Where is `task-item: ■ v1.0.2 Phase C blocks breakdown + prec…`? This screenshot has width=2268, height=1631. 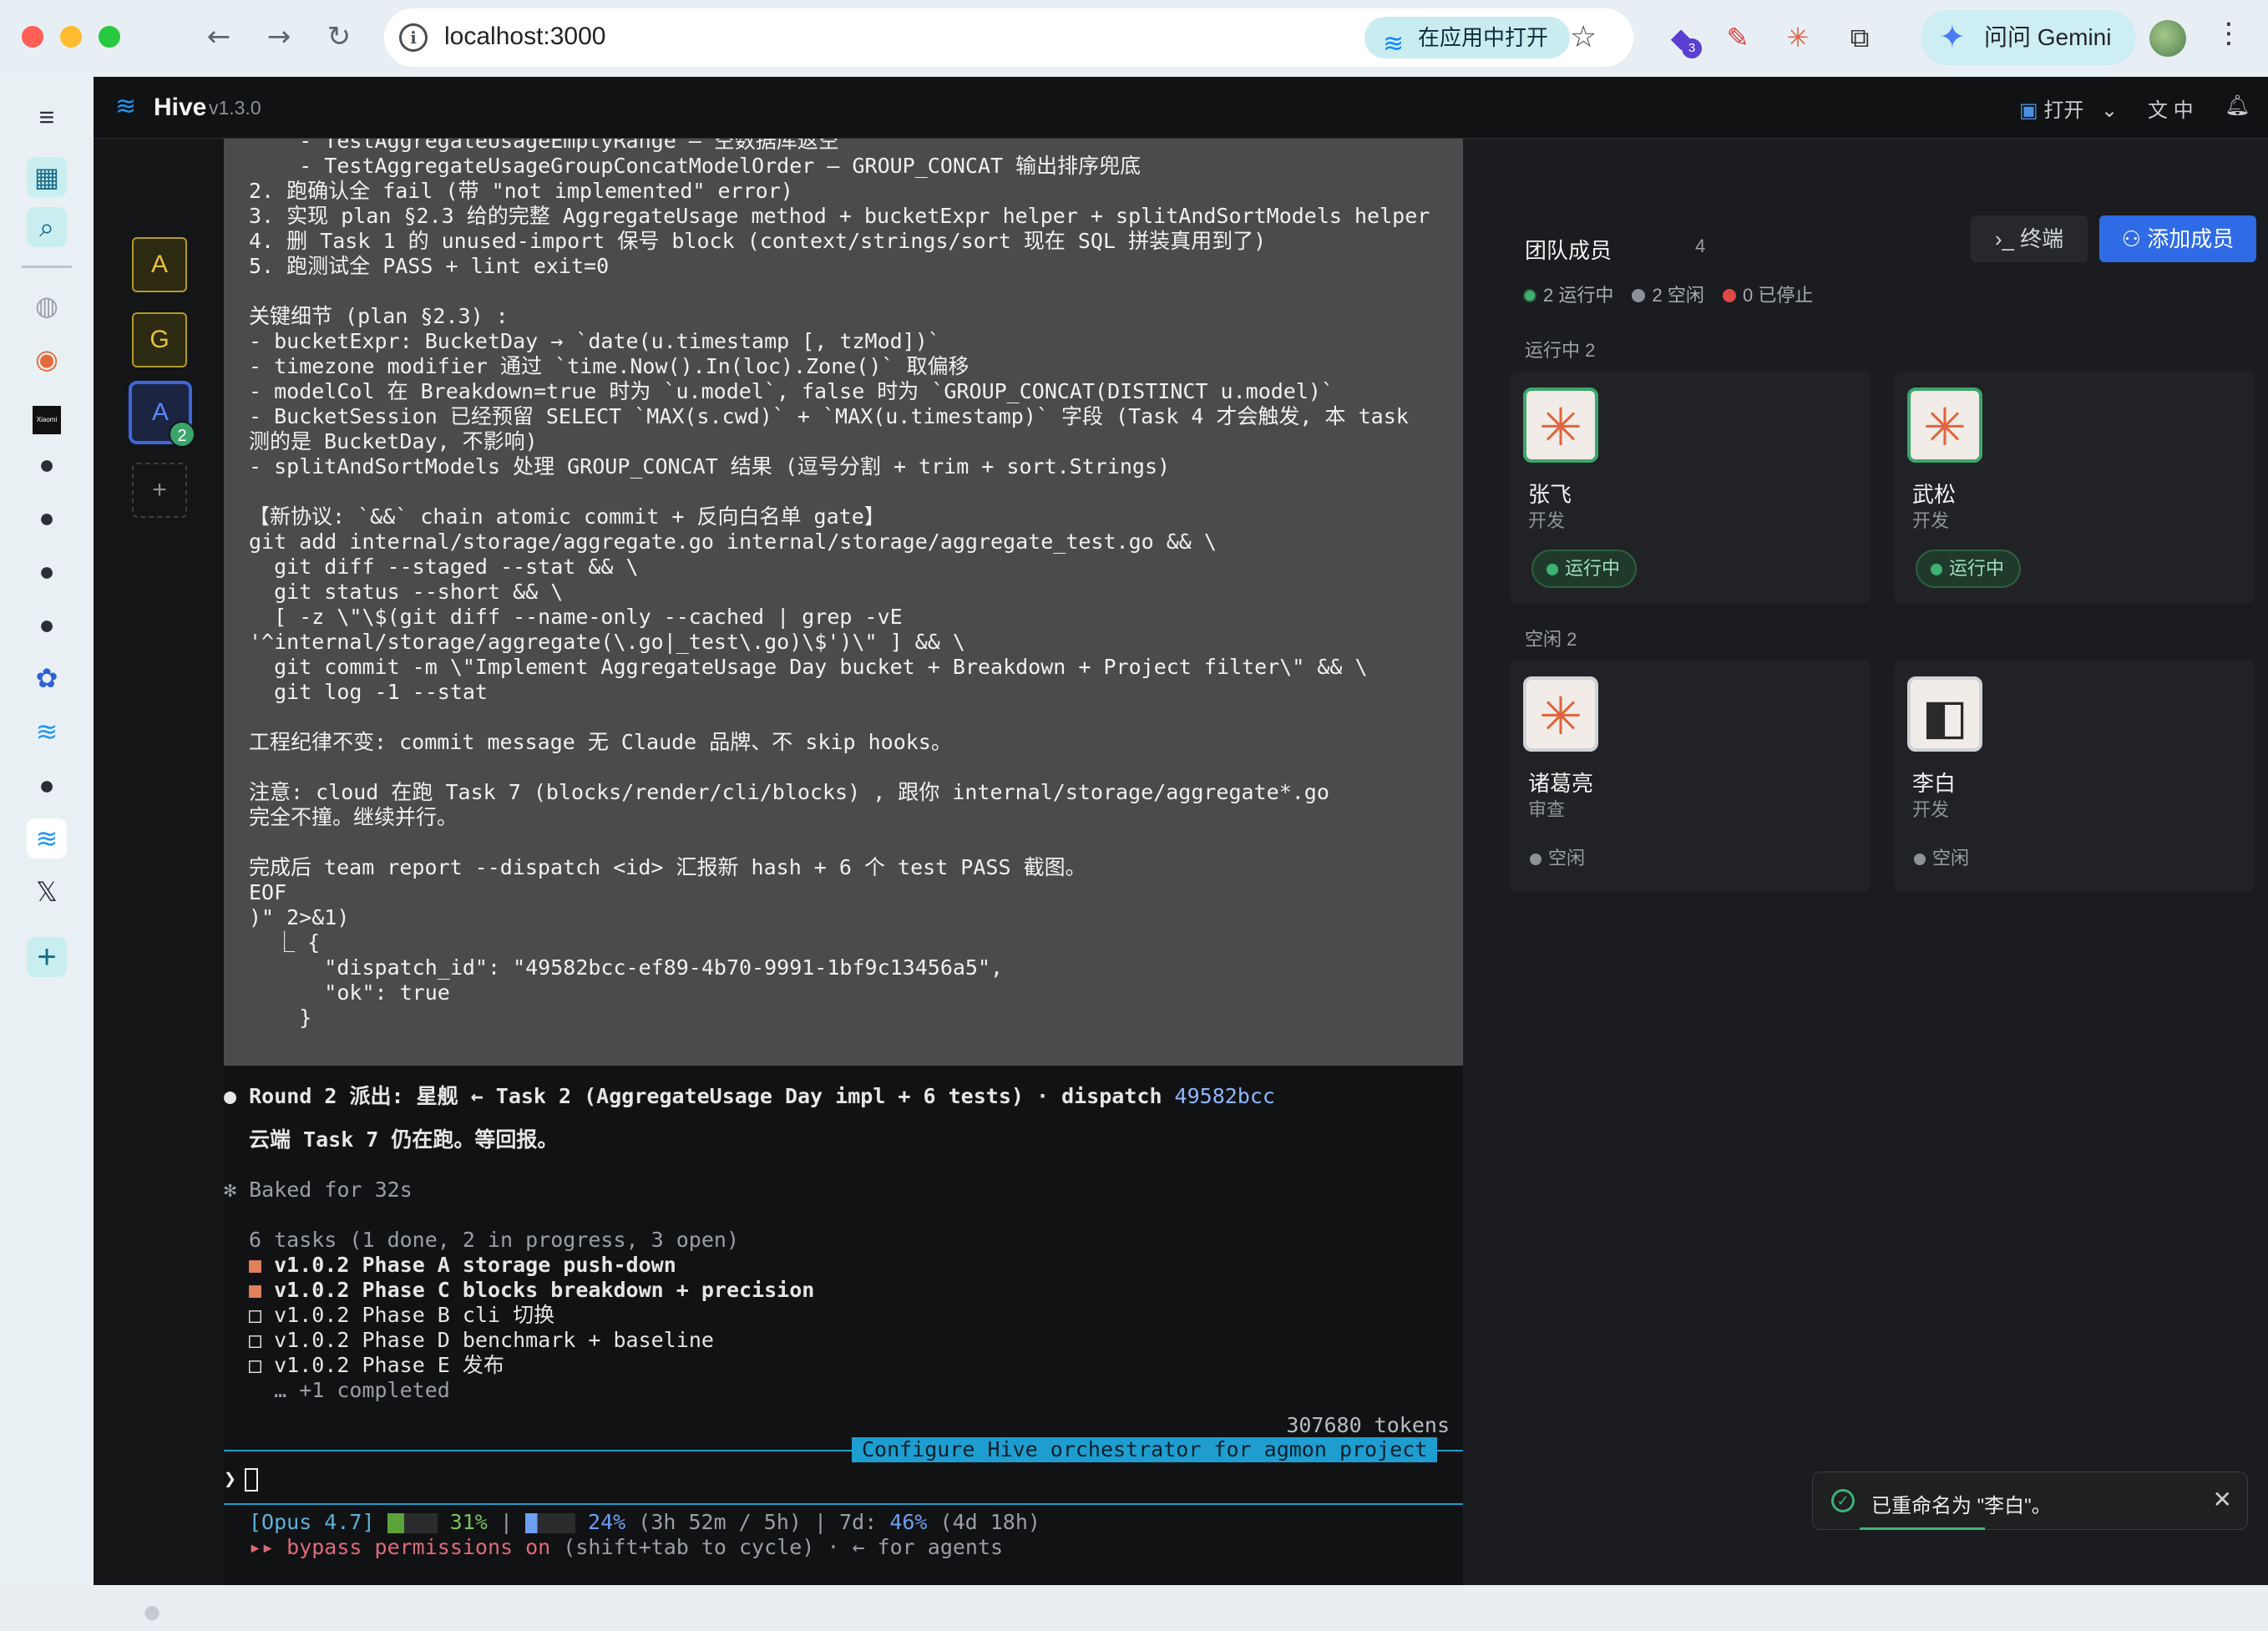 task-item: ■ v1.0.2 Phase C blocks breakdown + prec… is located at coordinates (532, 1290).